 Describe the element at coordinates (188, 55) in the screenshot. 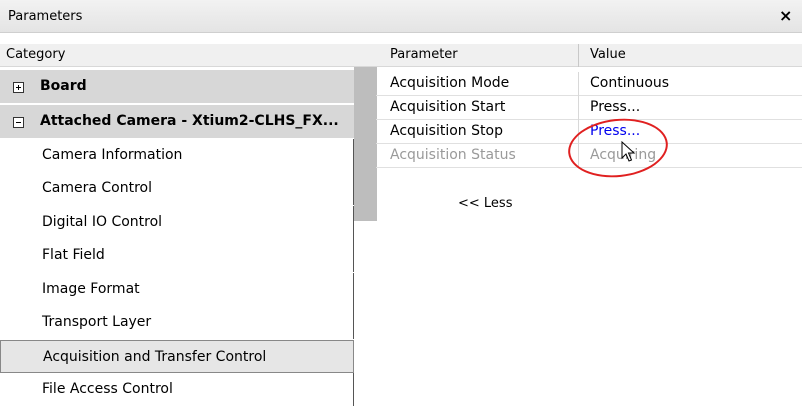

I see `category-header: Category` at that location.